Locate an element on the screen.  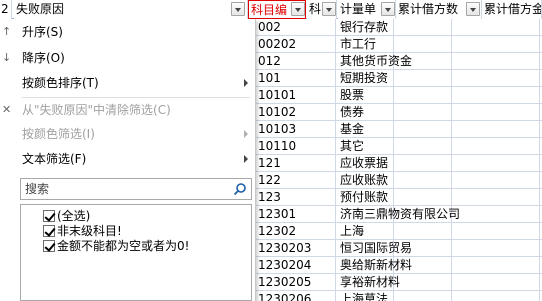
cell-account-code: 10101 is located at coordinates (296, 95).